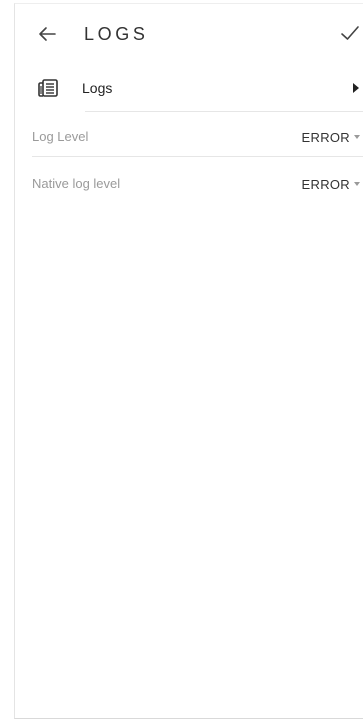 The height and width of the screenshot is (720, 363). I want to click on native-log-level-dropdown: ERROR, so click(331, 184).